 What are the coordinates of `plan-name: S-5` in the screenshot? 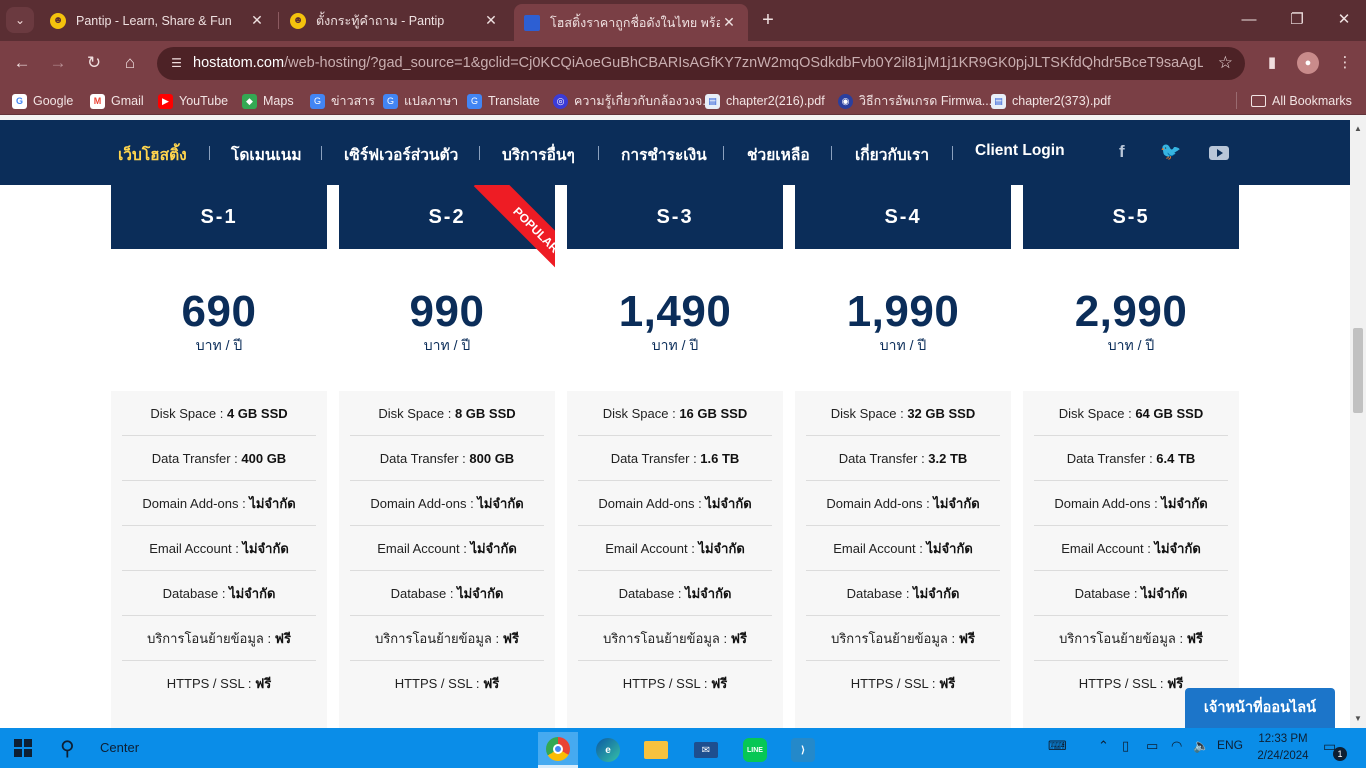 It's located at (1131, 217).